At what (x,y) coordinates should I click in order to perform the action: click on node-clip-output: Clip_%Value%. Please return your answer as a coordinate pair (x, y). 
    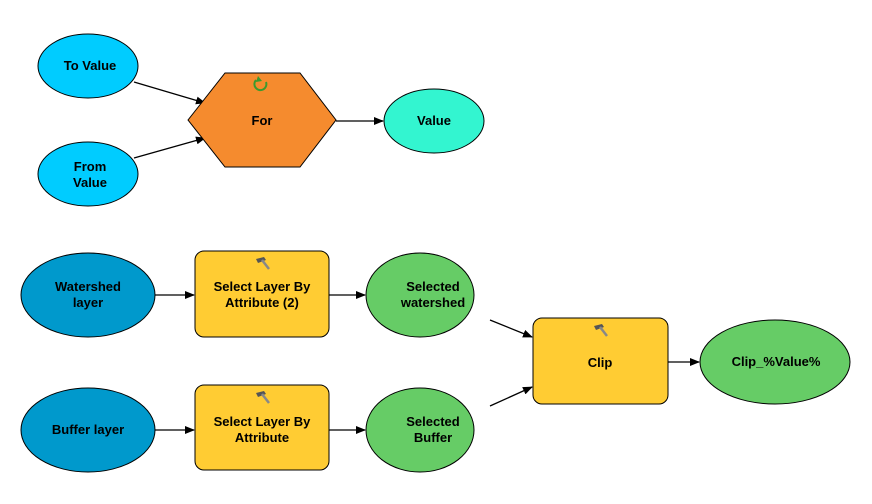
    Looking at the image, I should click on (775, 362).